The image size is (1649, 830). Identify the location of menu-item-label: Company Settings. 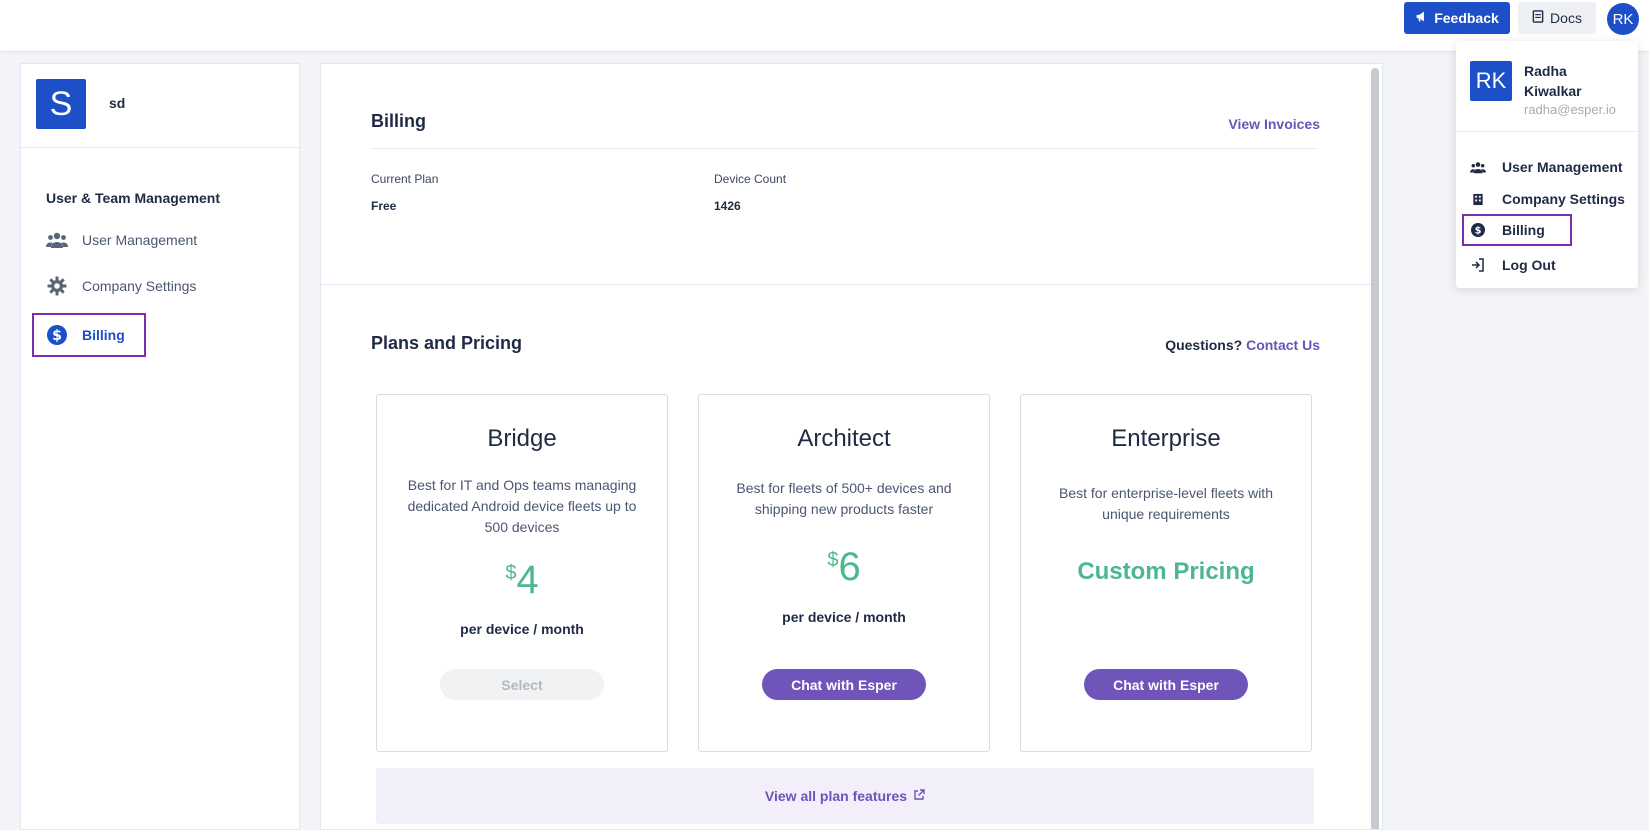
(1563, 199).